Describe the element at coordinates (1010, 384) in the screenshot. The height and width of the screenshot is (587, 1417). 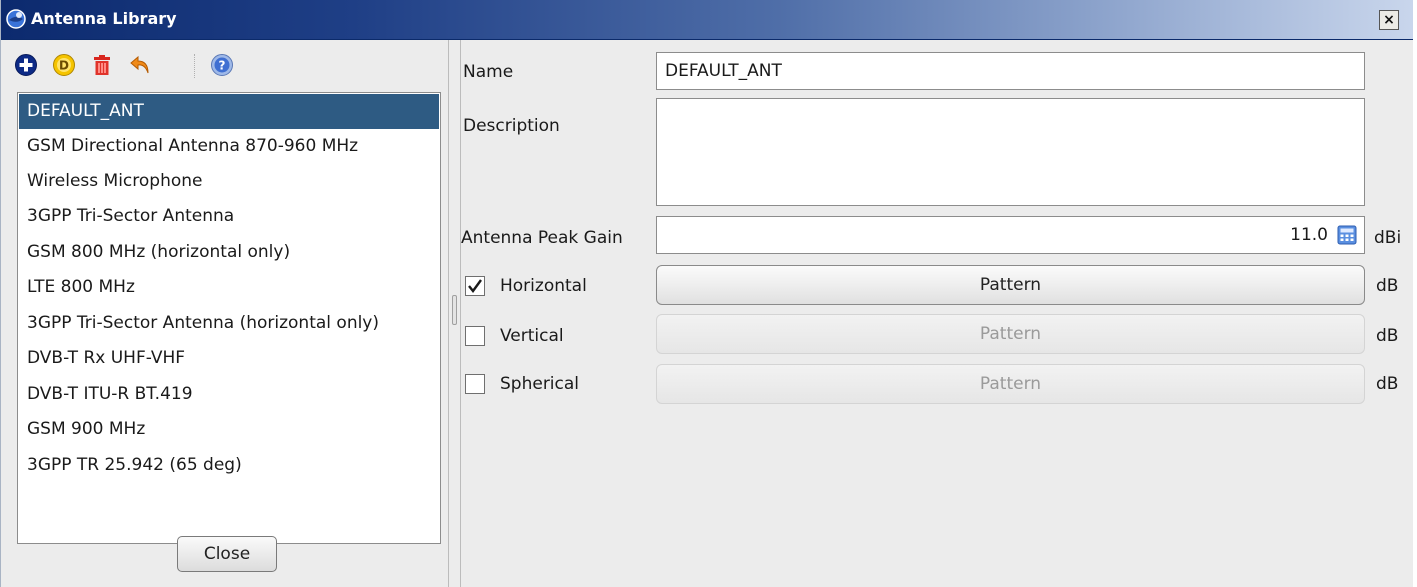
I see `spherical-pattern-button: Pattern` at that location.